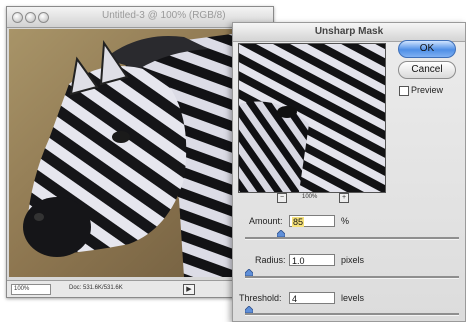 This screenshot has height=322, width=466. Describe the element at coordinates (281, 233) in the screenshot. I see `amount-slider-thumb` at that location.